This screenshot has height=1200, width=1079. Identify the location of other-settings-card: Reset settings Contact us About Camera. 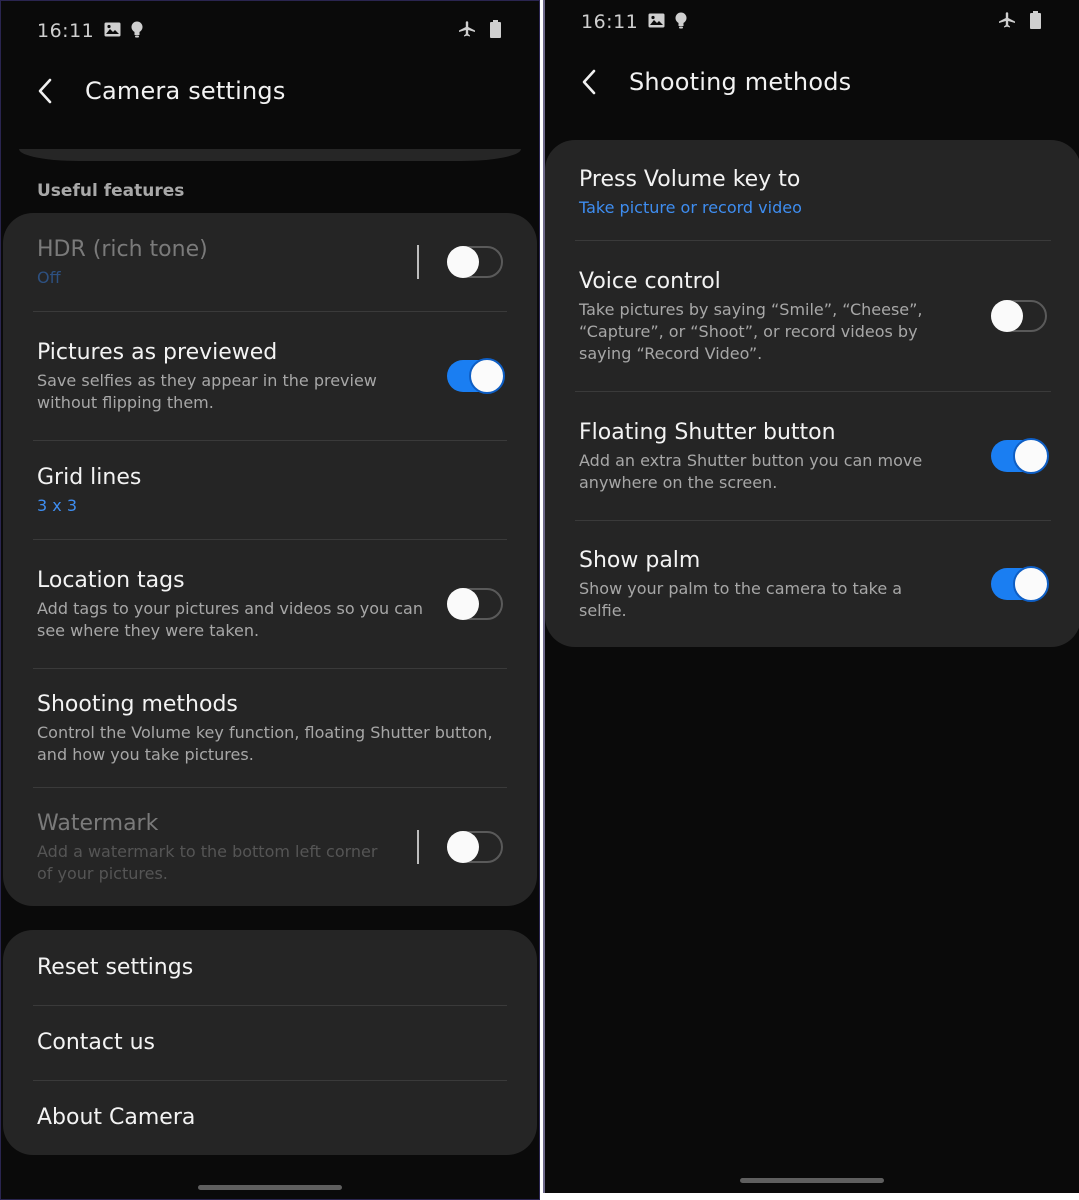
(270, 1042).